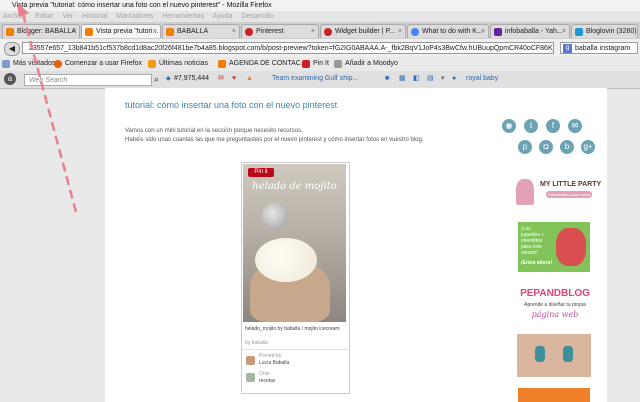  I want to click on bookmark-label: Últimas noticias, so click(184, 63).